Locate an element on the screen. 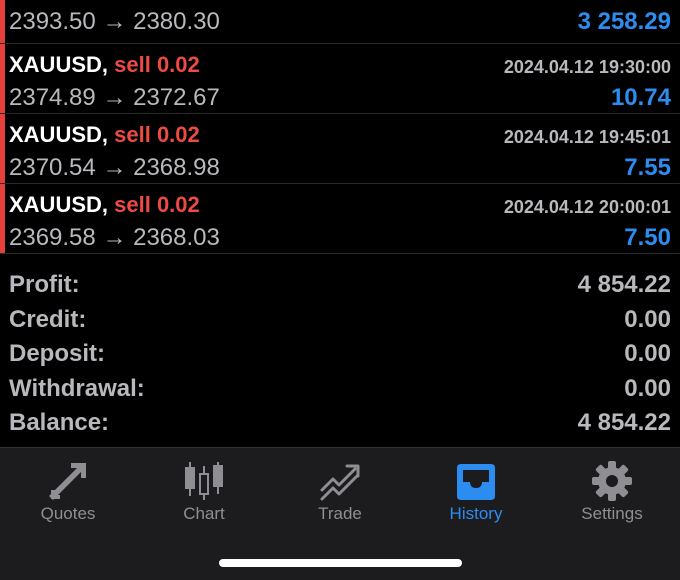 The width and height of the screenshot is (680, 580). trade-prices: 2369.58 → 2368.03 is located at coordinates (114, 237).